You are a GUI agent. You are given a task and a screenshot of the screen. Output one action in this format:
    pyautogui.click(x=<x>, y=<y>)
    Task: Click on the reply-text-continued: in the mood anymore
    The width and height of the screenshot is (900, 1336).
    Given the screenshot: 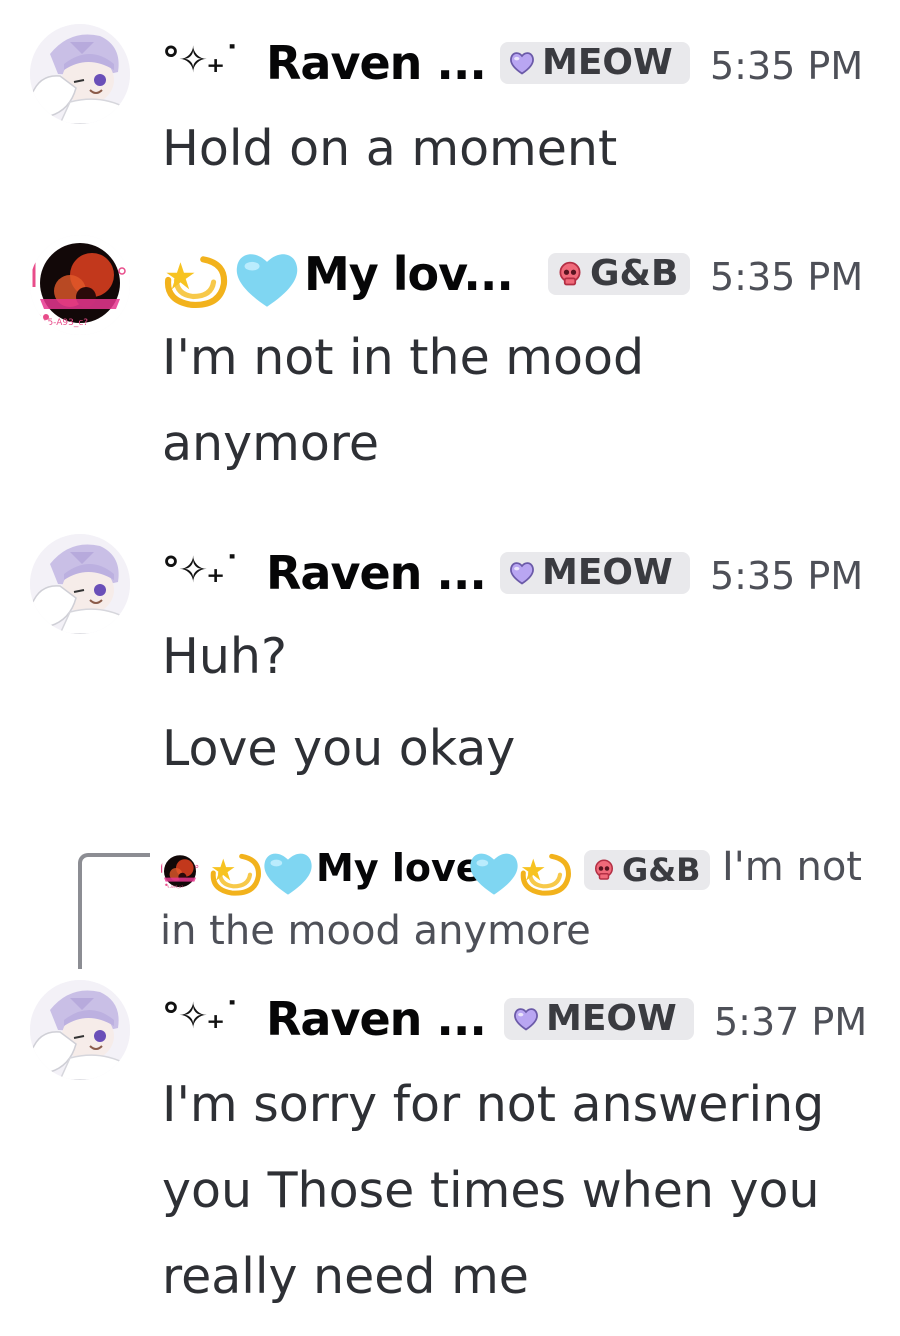 What is the action you would take?
    pyautogui.click(x=375, y=931)
    